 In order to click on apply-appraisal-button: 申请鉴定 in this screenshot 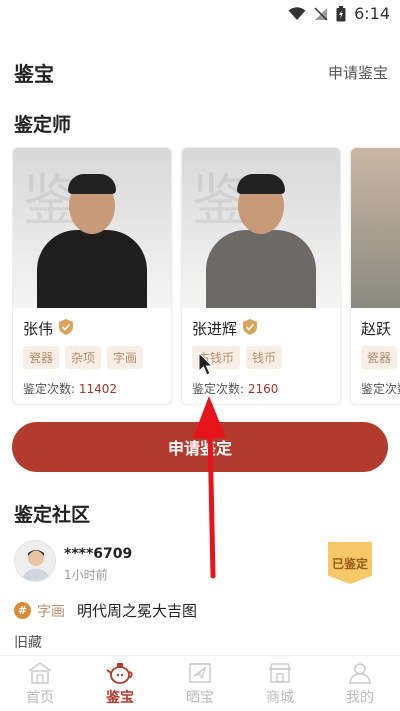, I will do `click(200, 447)`.